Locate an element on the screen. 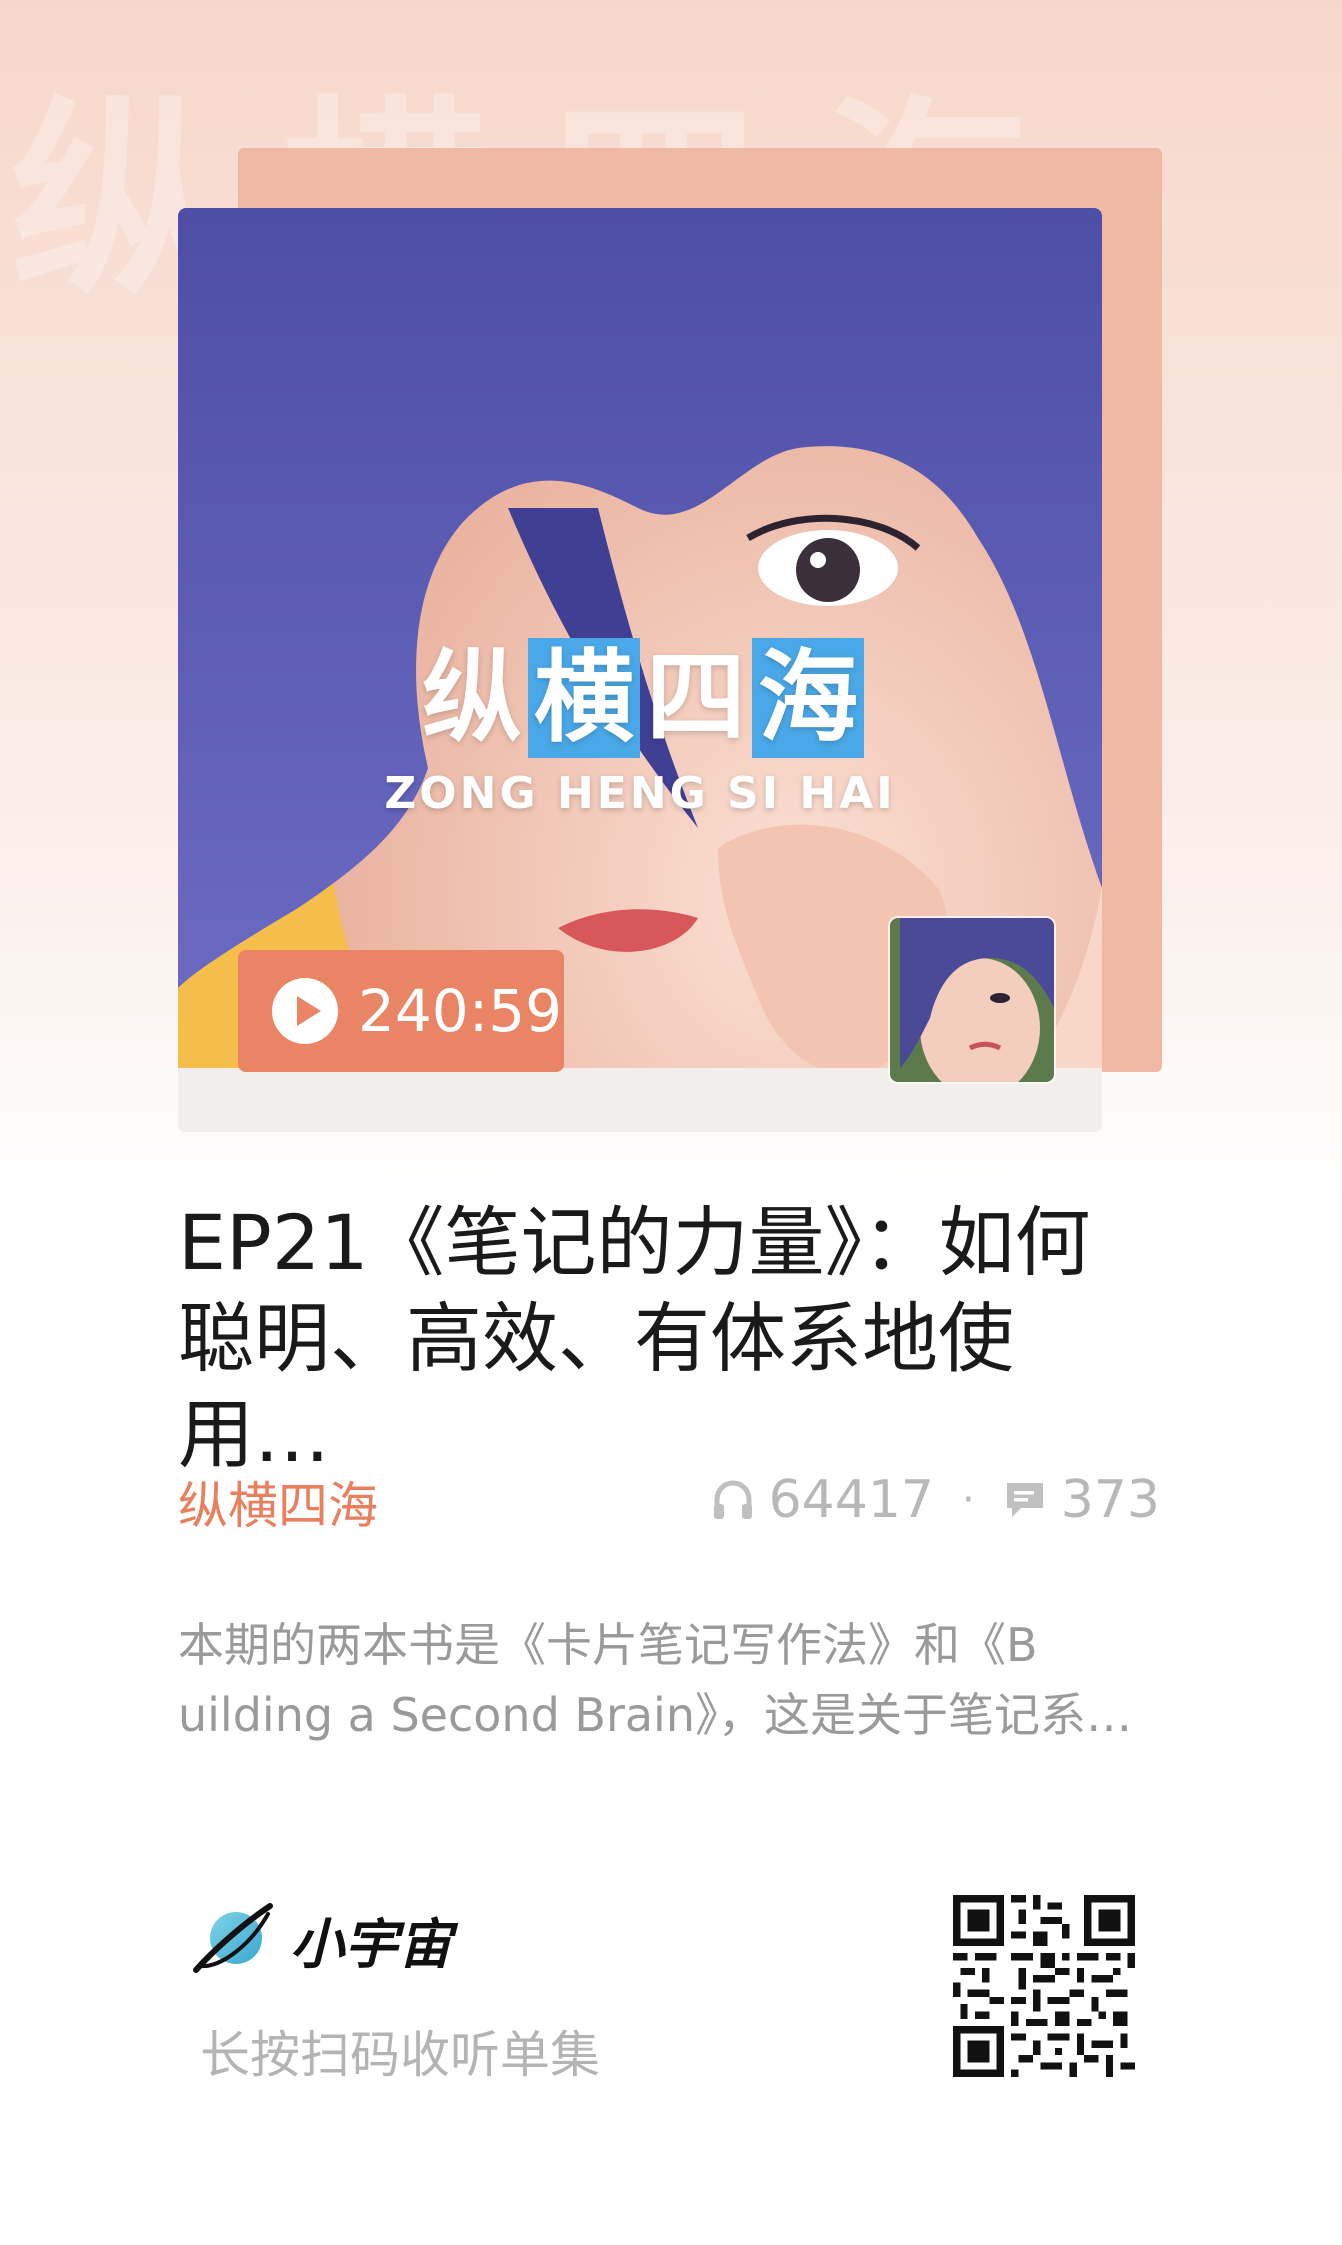 The width and height of the screenshot is (1342, 2245). episode-title-line: EP21《笔记的力量》：如何 is located at coordinates (634, 1242).